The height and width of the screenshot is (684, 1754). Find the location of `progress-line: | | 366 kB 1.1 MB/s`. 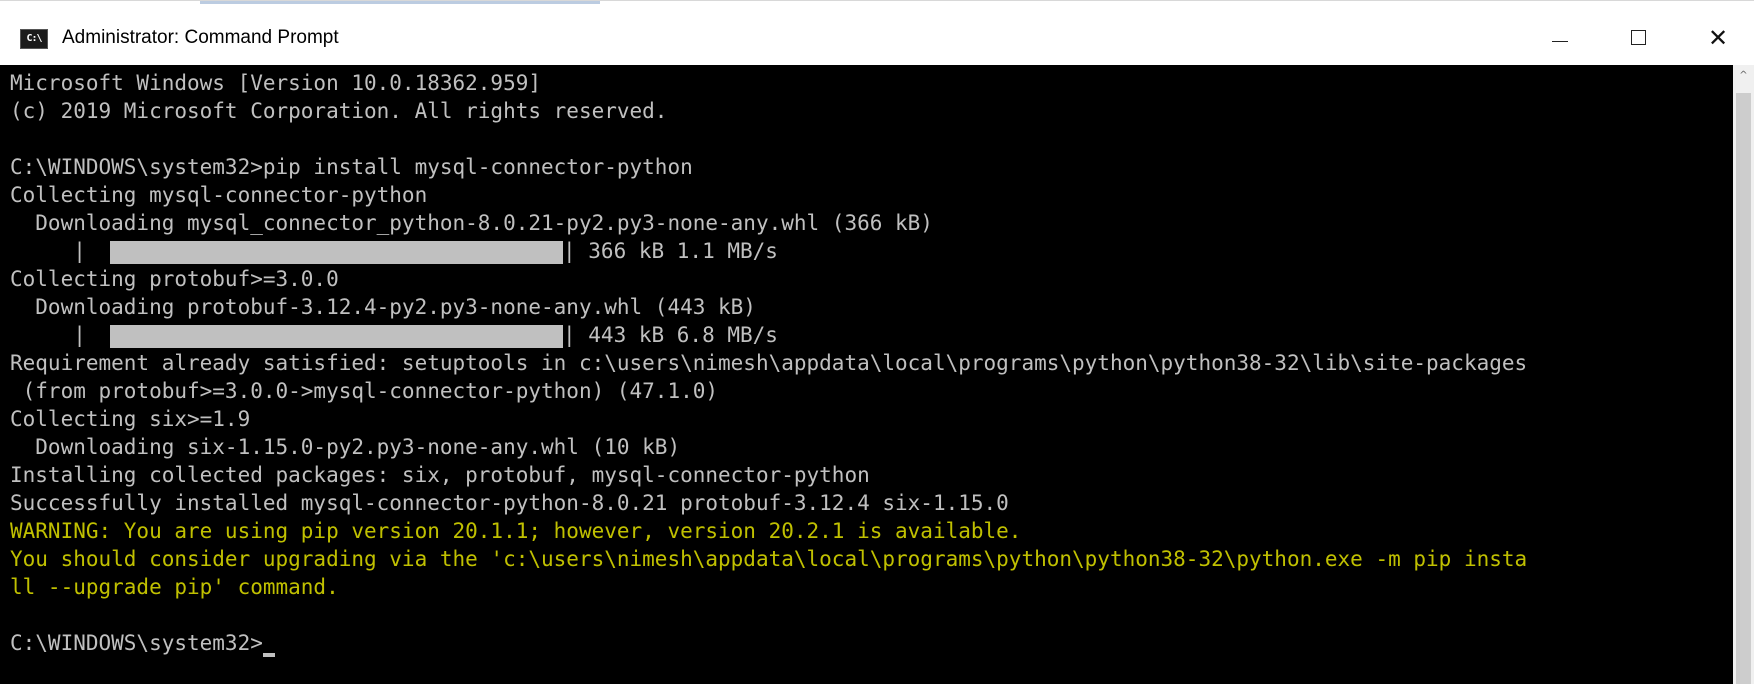

progress-line: | | 366 kB 1.1 MB/s is located at coordinates (768, 251).